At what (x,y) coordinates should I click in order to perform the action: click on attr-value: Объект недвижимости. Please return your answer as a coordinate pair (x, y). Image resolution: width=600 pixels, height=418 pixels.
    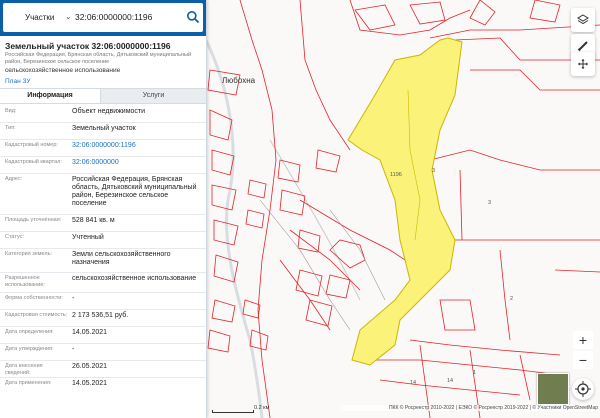
    Looking at the image, I should click on (109, 111).